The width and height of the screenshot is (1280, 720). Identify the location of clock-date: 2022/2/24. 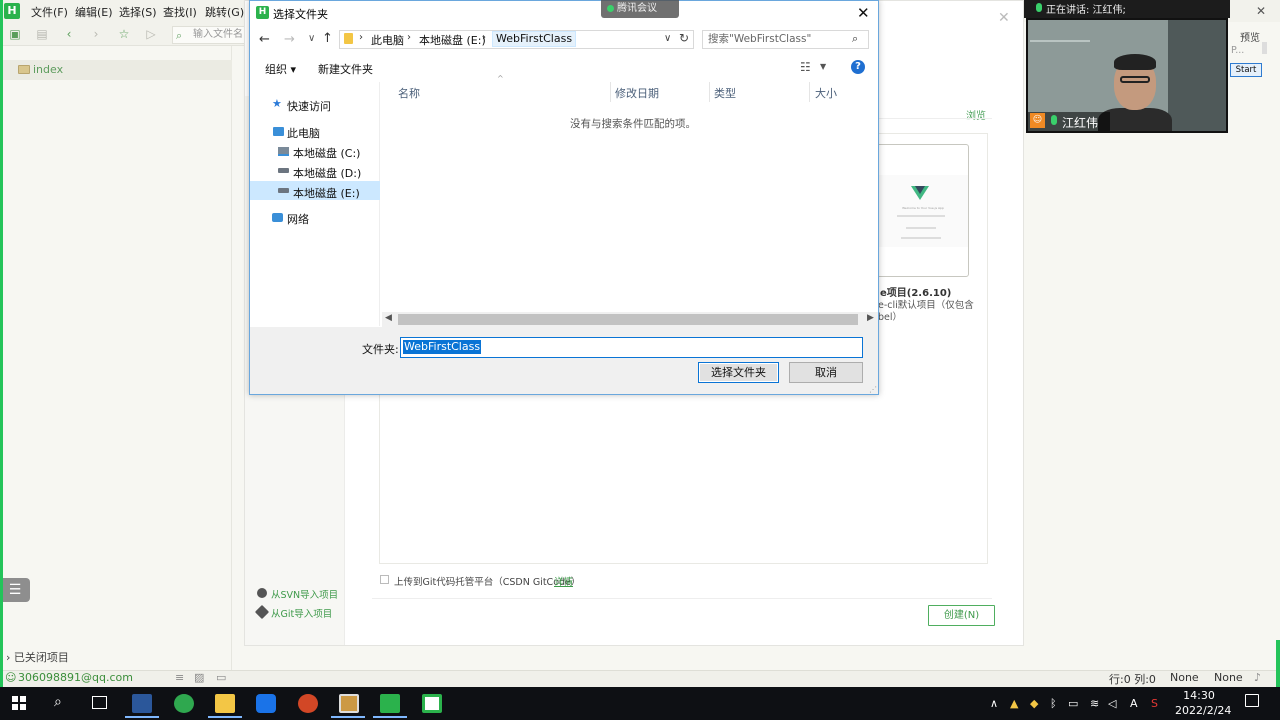
(1203, 710).